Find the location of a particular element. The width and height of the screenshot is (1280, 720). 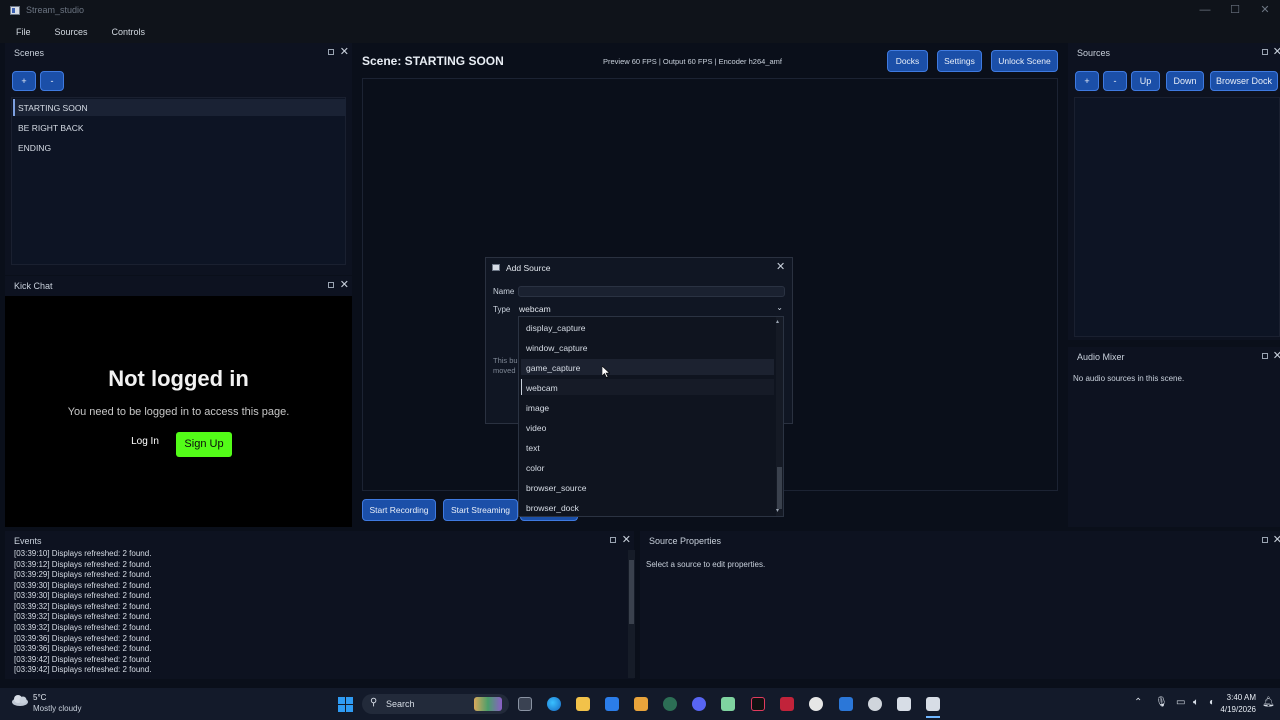

unlock-scene-button: Unlock Scene is located at coordinates (1024, 61).